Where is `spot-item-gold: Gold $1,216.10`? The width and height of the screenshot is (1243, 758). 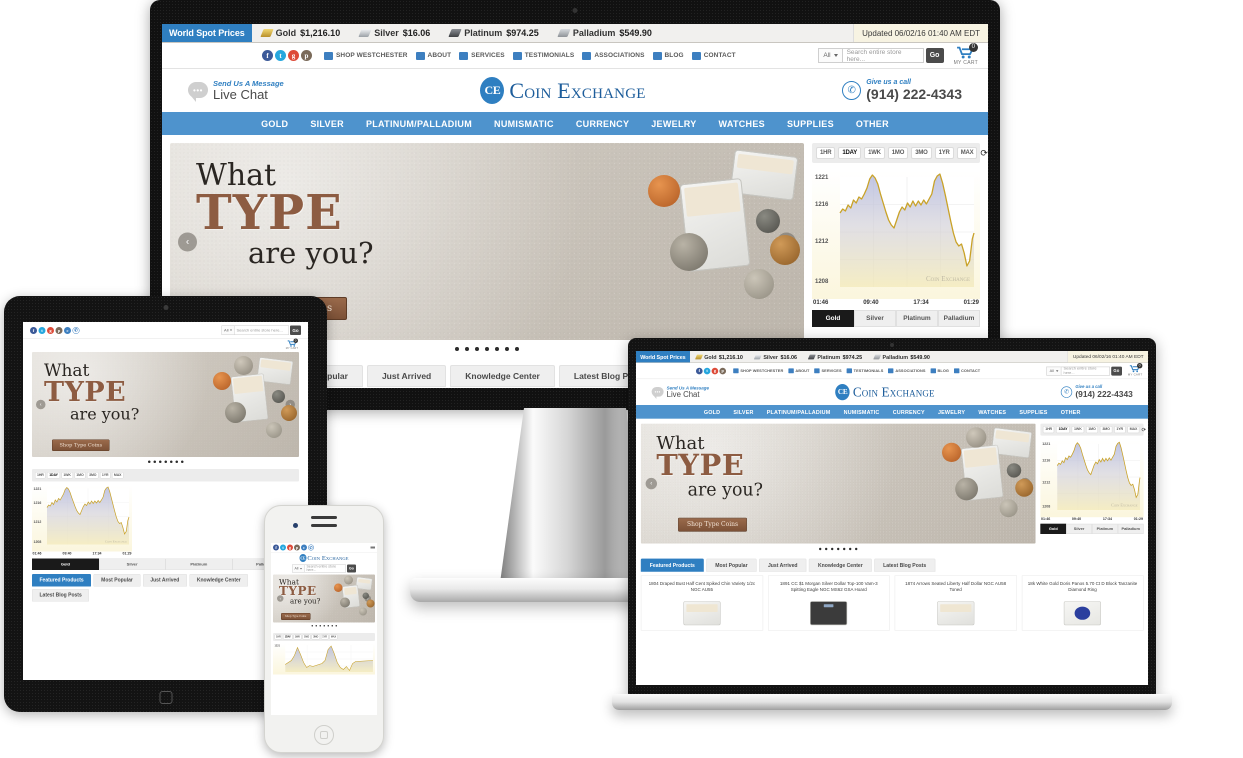 spot-item-gold: Gold $1,216.10 is located at coordinates (301, 33).